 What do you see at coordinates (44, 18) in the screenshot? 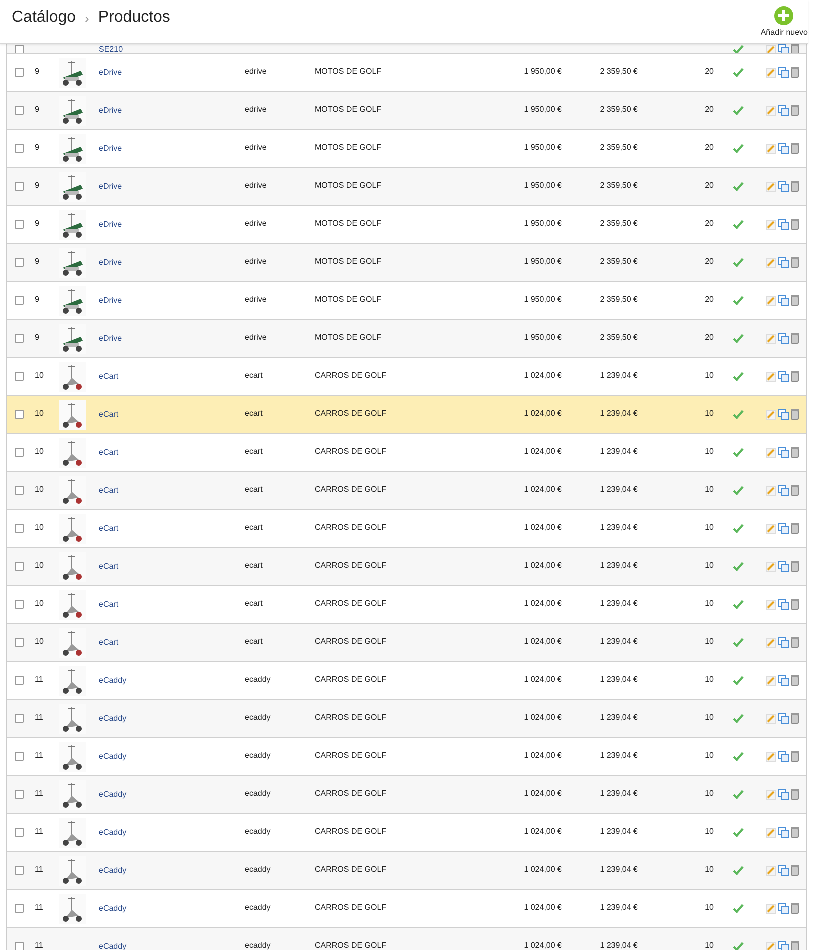
I see `breadcrumb-link: Catálogo` at bounding box center [44, 18].